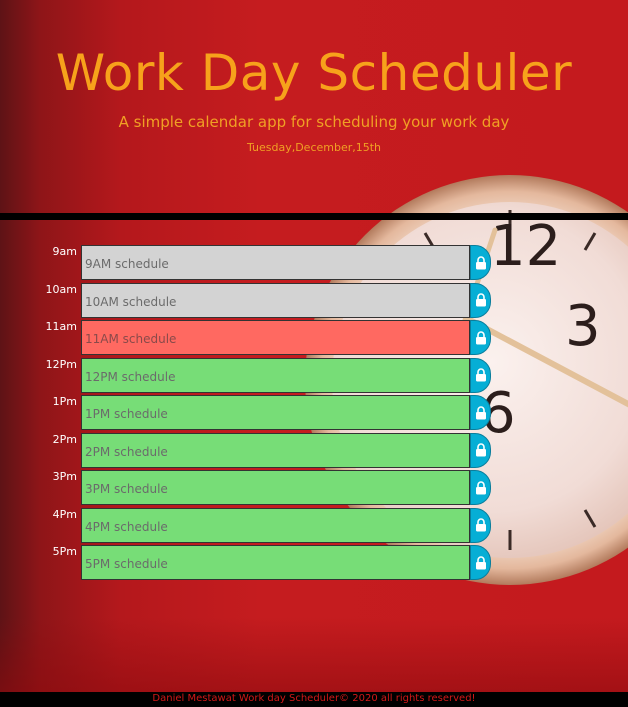  I want to click on time-block-12pm: 12Pm 12PM schedule, so click(250, 376).